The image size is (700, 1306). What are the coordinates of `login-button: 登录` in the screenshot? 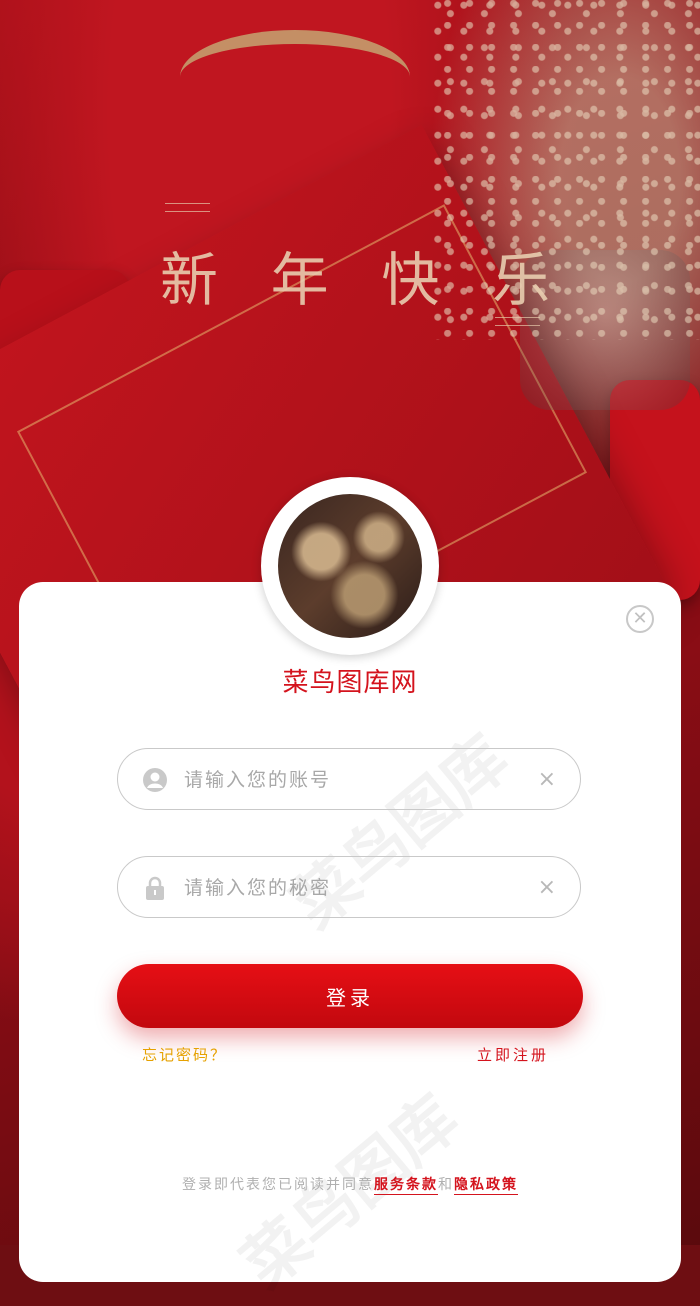 It's located at (350, 996).